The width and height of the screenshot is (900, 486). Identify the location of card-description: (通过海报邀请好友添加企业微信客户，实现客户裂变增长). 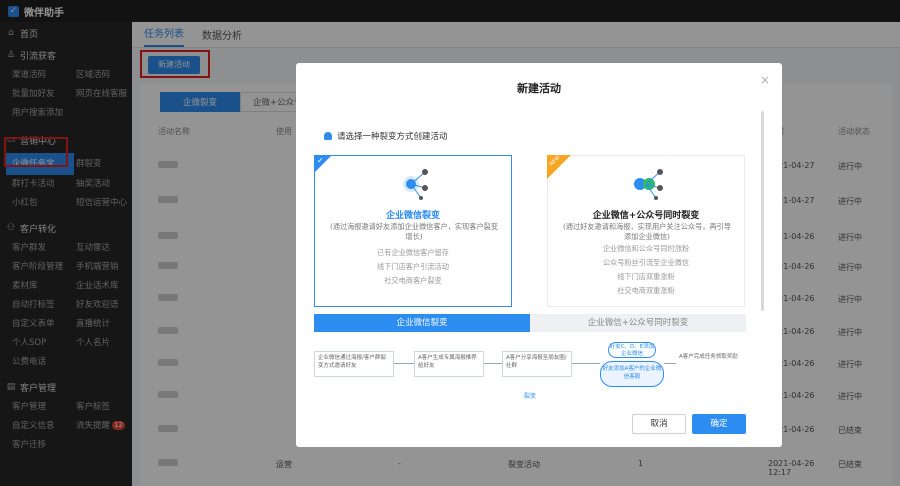
(414, 231).